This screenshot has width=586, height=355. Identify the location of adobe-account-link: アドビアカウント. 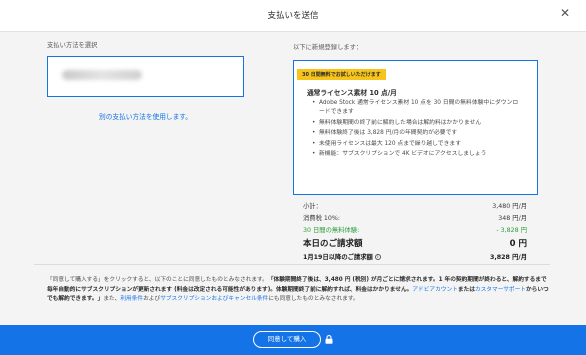
(435, 290).